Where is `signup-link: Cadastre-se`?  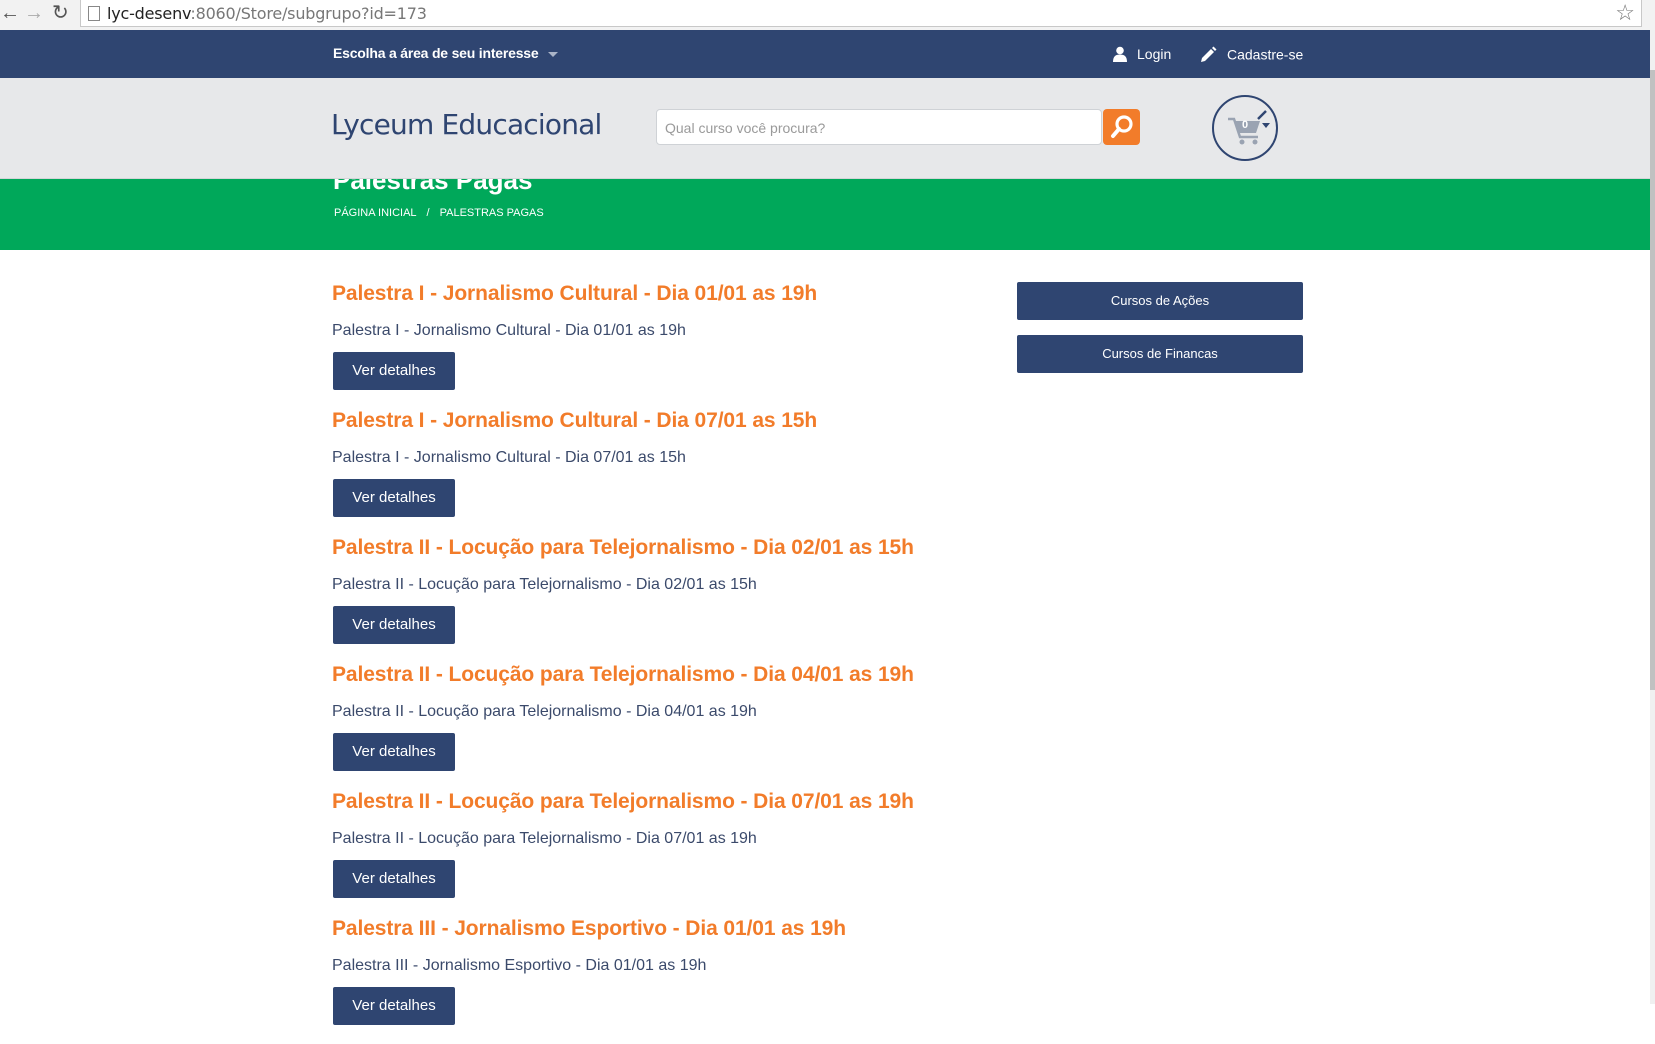
signup-link: Cadastre-se is located at coordinates (1251, 56).